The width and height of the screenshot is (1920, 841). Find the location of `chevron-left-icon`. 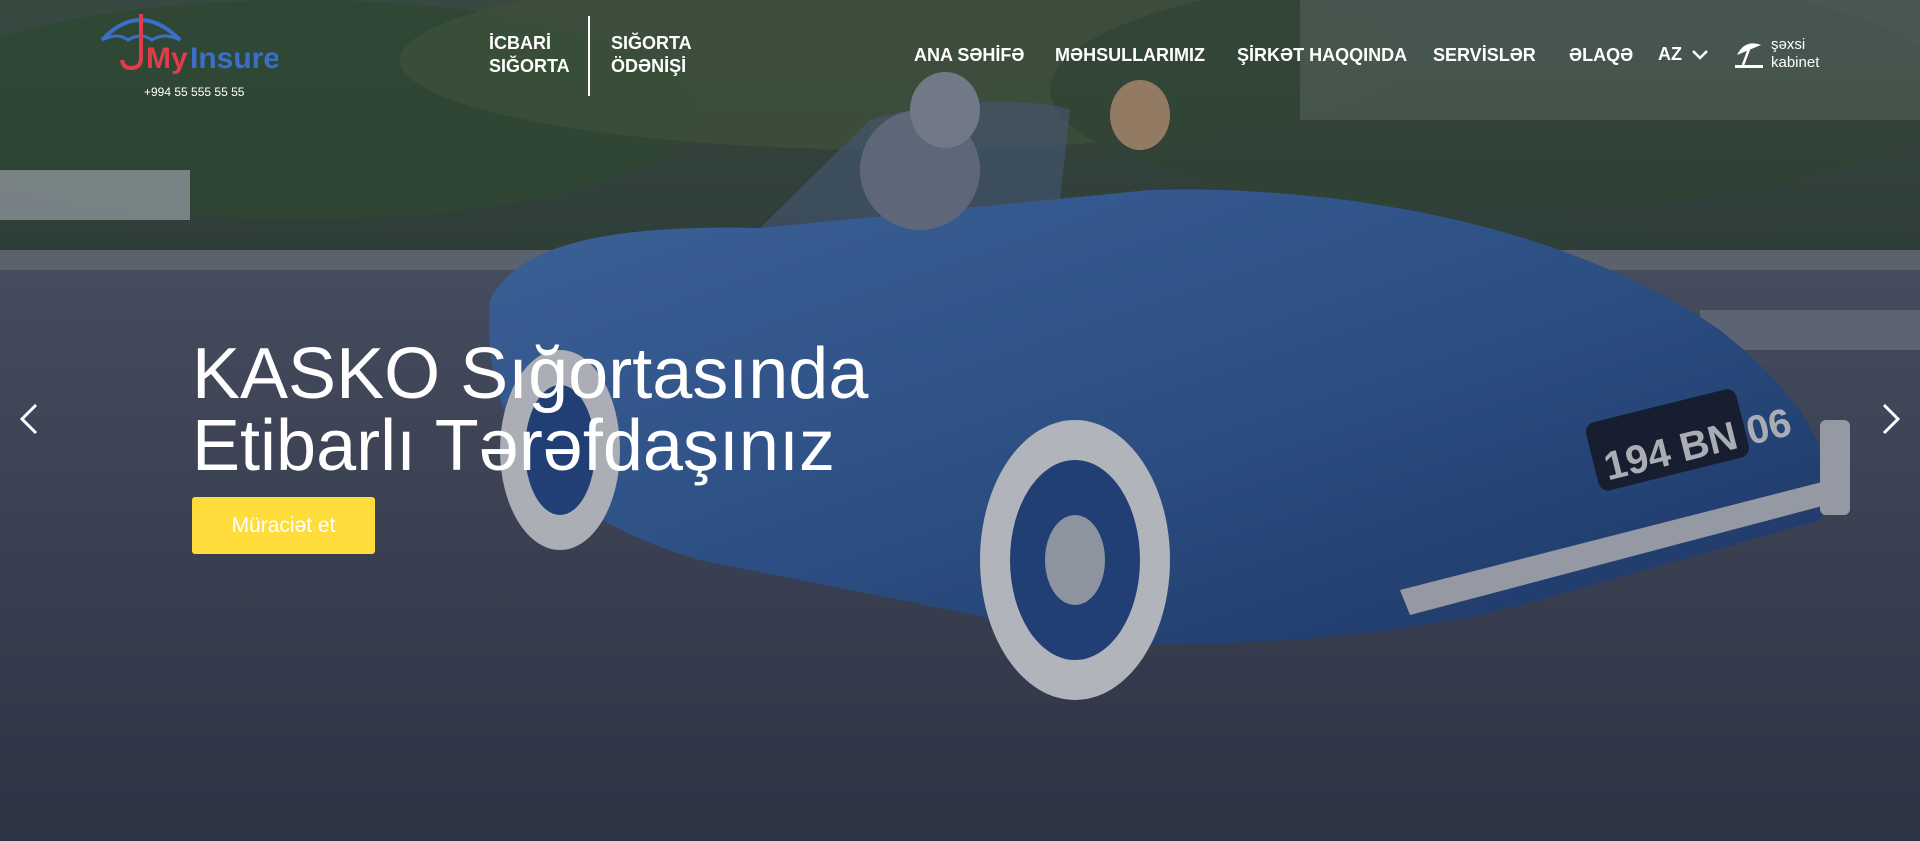

chevron-left-icon is located at coordinates (29, 419).